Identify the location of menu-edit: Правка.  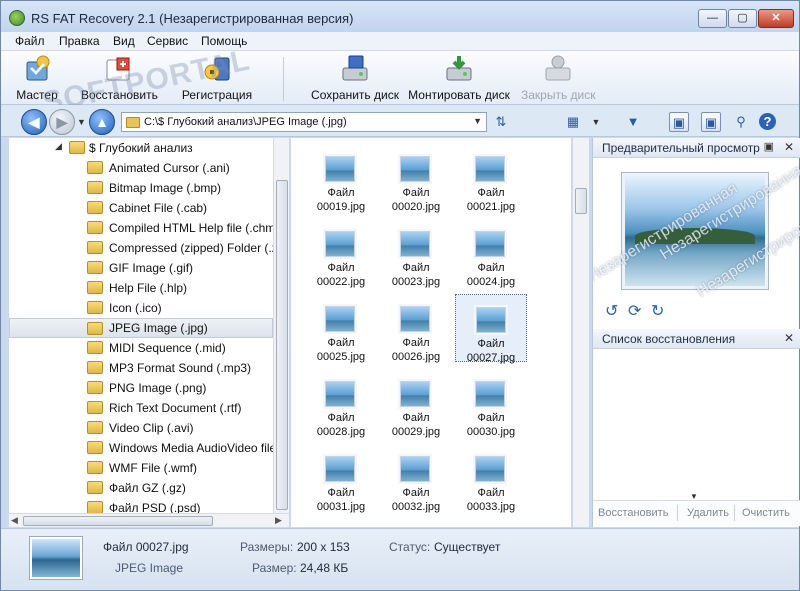
(79, 41).